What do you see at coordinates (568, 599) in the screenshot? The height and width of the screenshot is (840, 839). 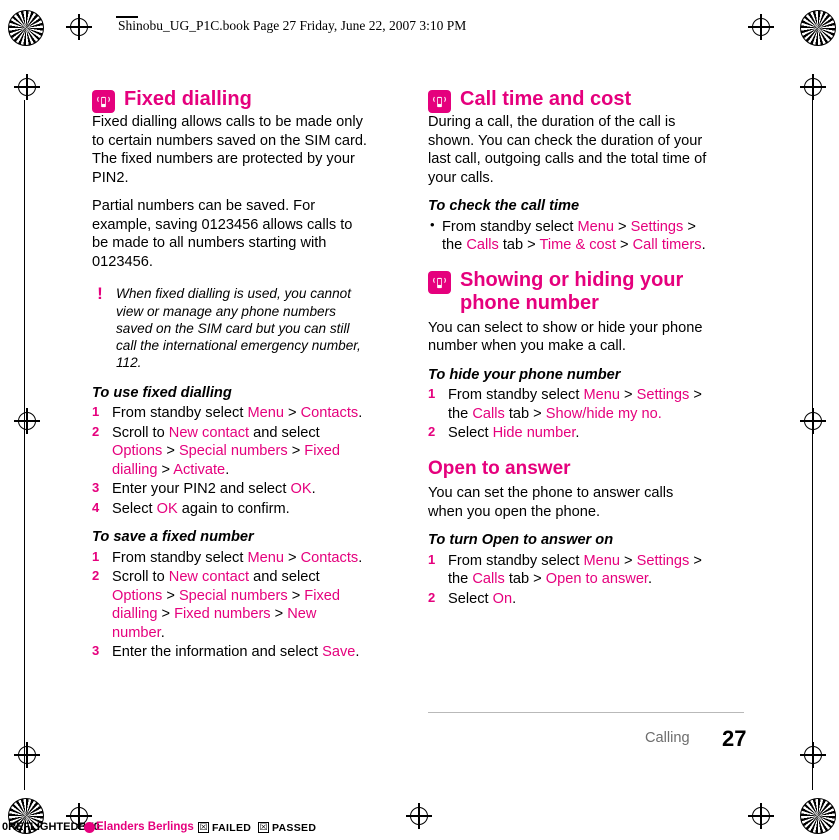 I see `step-item: 2 Select On.` at bounding box center [568, 599].